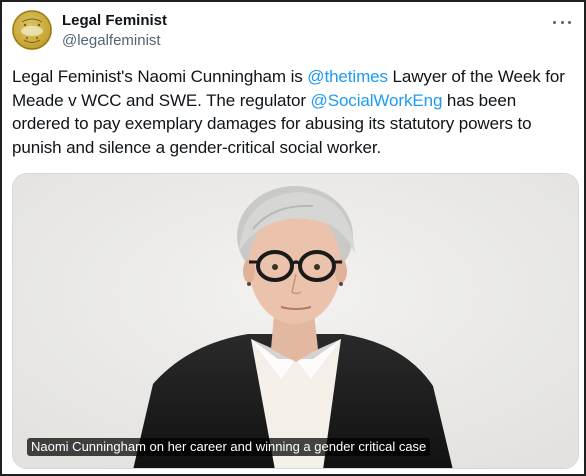 The width and height of the screenshot is (586, 476). I want to click on avatar, so click(32, 30).